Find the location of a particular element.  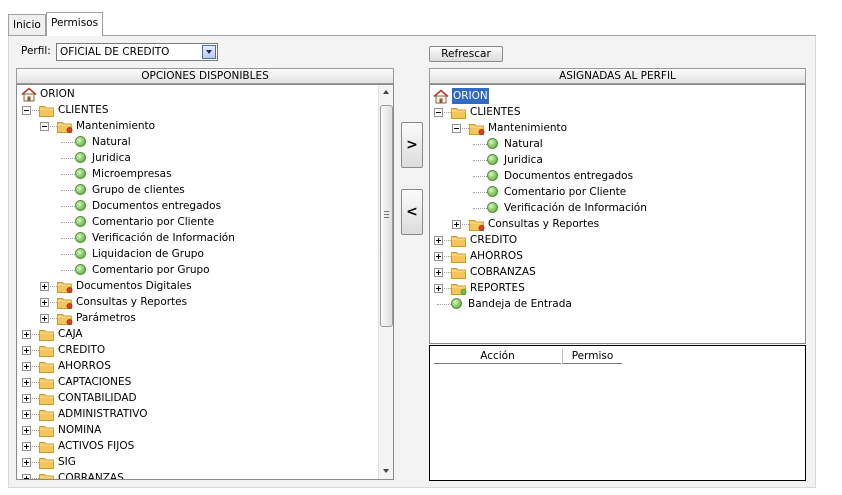

unassign-button: < is located at coordinates (412, 212).